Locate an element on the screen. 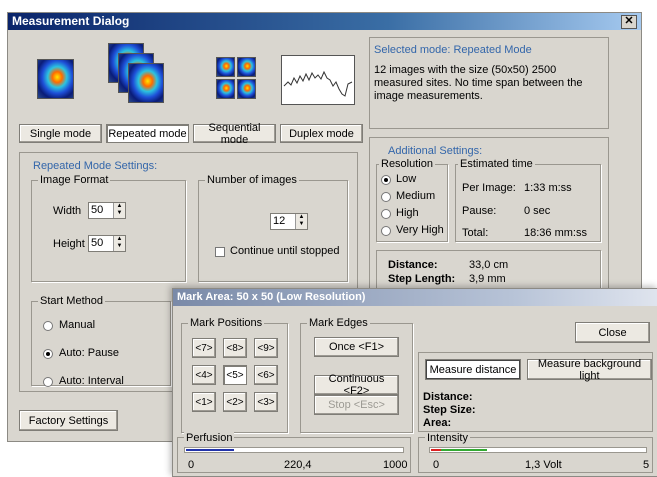  repeated-mode-button: Repeated mode is located at coordinates (147, 133).